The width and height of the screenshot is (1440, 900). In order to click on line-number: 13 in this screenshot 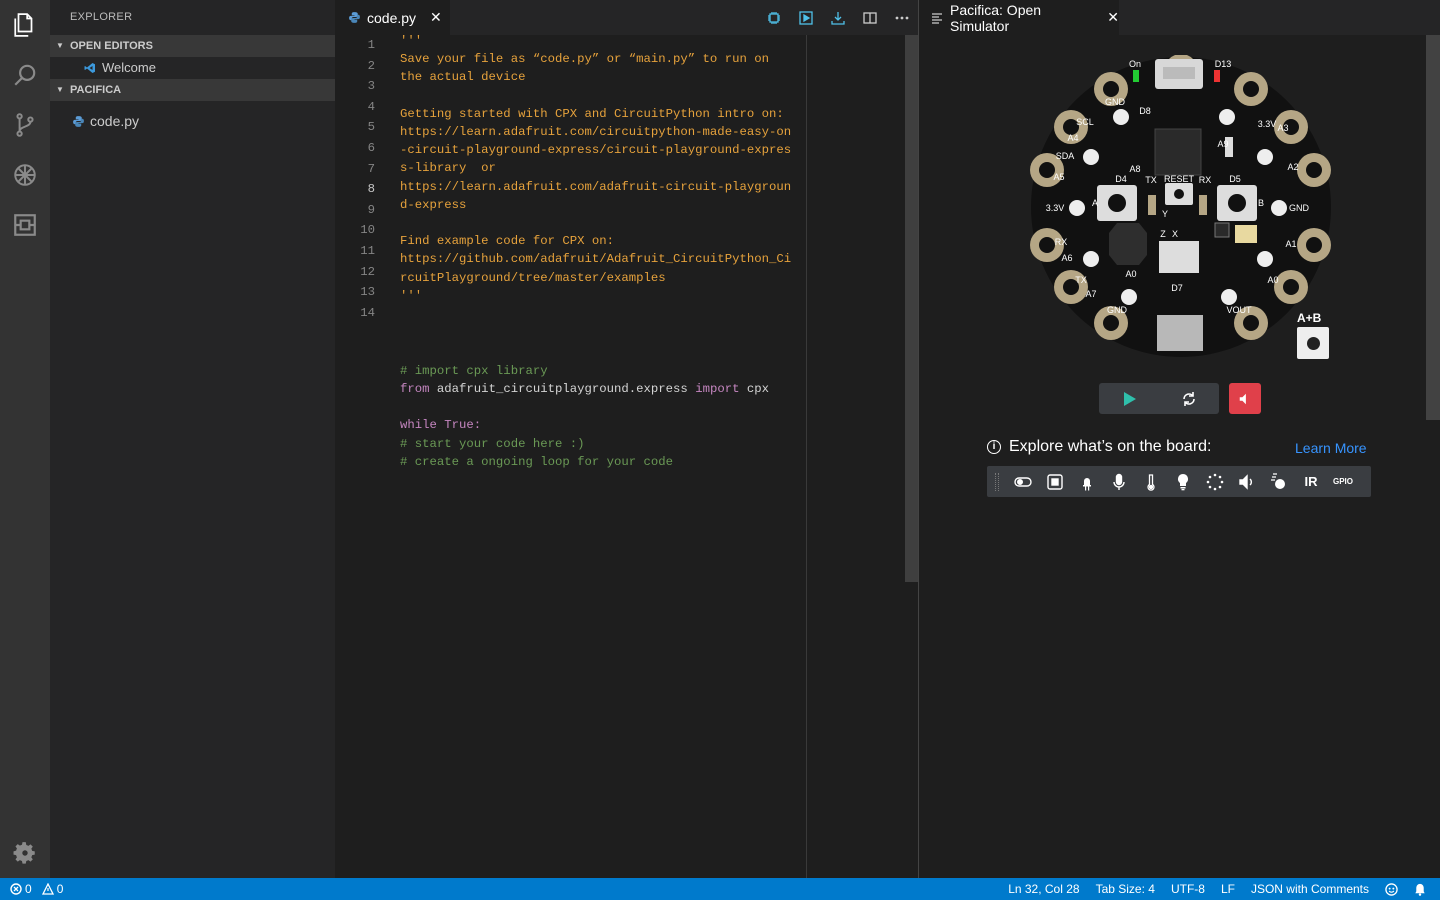, I will do `click(367, 292)`.